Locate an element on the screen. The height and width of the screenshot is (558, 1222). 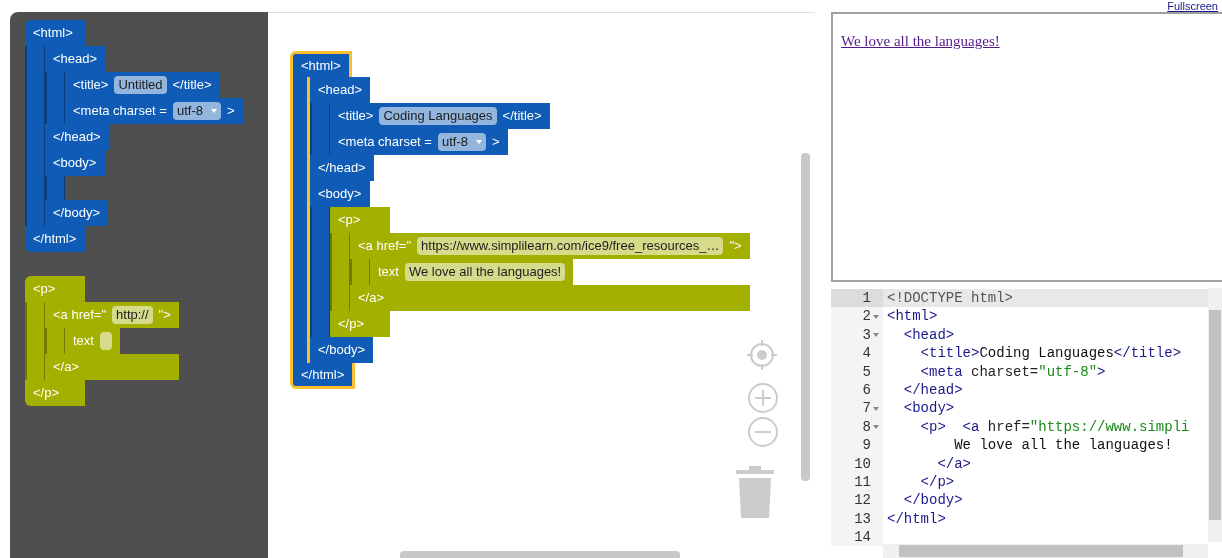
code-token: <meta is located at coordinates (941, 371).